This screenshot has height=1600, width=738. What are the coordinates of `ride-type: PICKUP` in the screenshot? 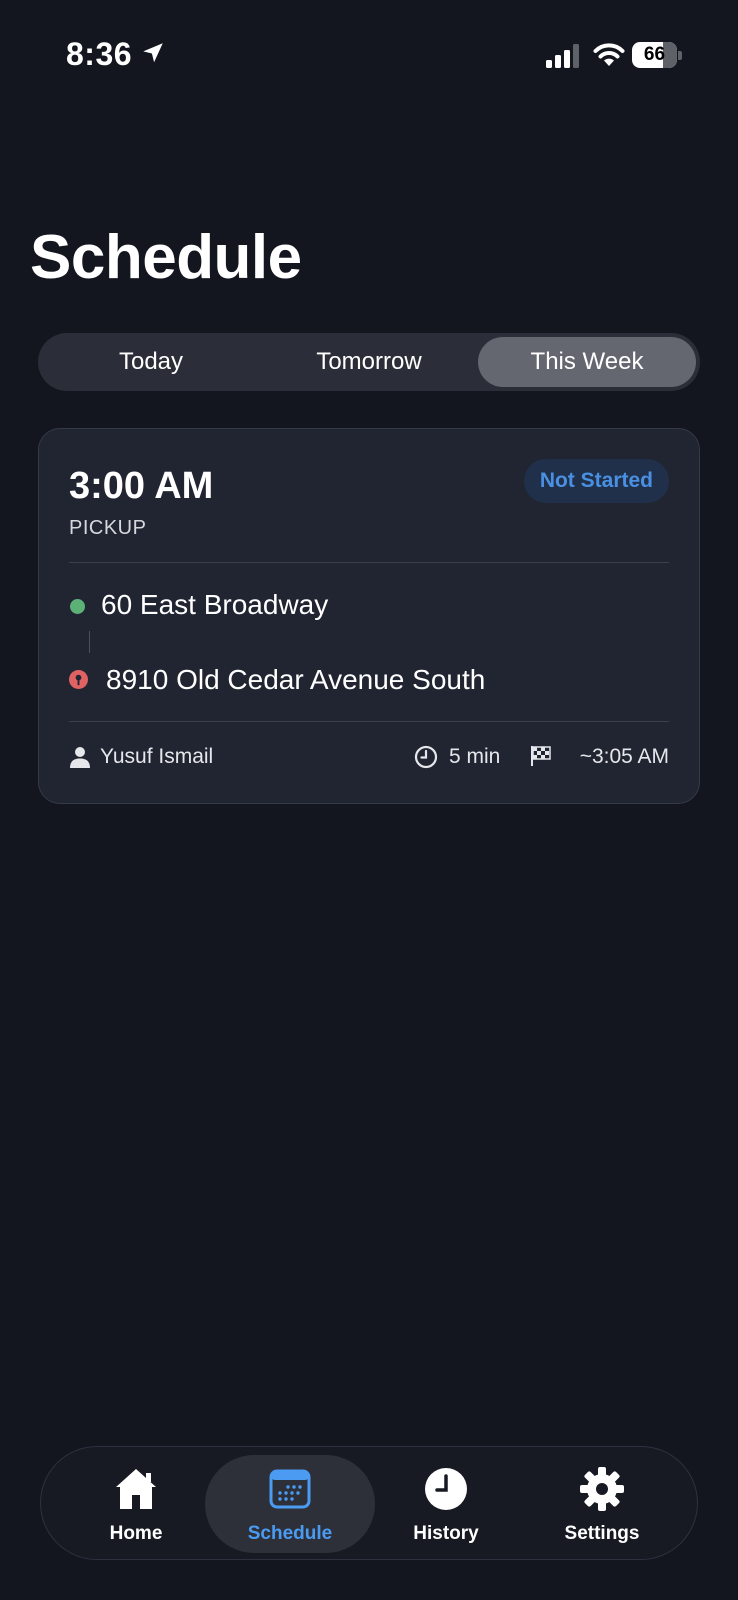 It's located at (108, 528).